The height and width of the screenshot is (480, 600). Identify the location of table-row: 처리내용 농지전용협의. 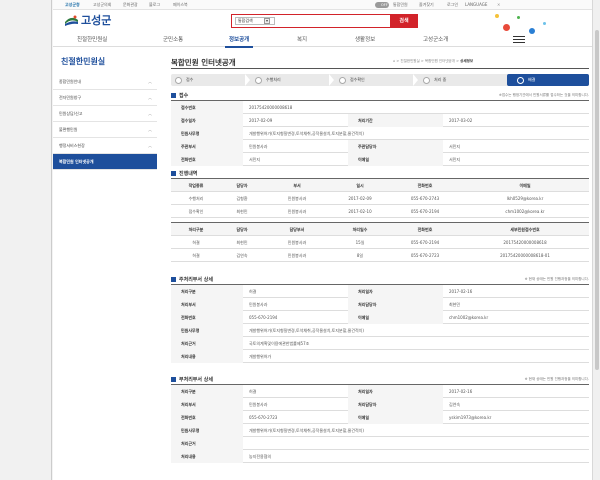
(380, 456).